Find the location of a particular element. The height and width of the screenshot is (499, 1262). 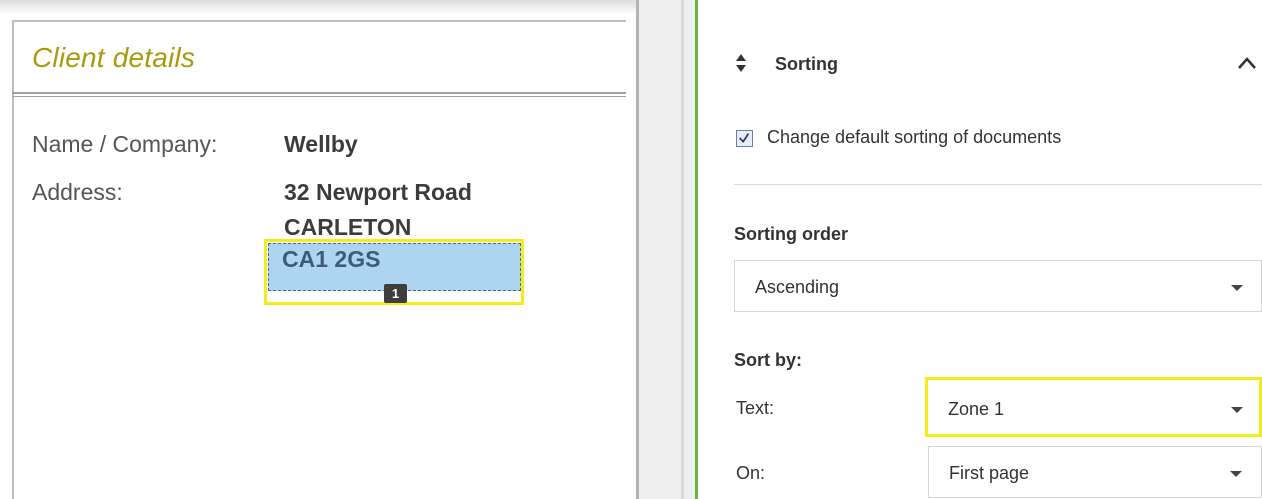

name-company-label: Name / Company: is located at coordinates (125, 144).